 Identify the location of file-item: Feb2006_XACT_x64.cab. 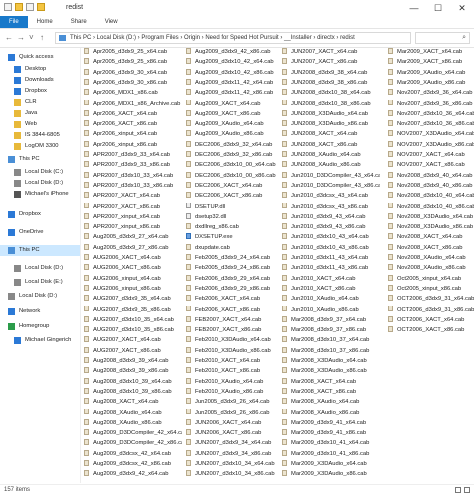
(235, 300).